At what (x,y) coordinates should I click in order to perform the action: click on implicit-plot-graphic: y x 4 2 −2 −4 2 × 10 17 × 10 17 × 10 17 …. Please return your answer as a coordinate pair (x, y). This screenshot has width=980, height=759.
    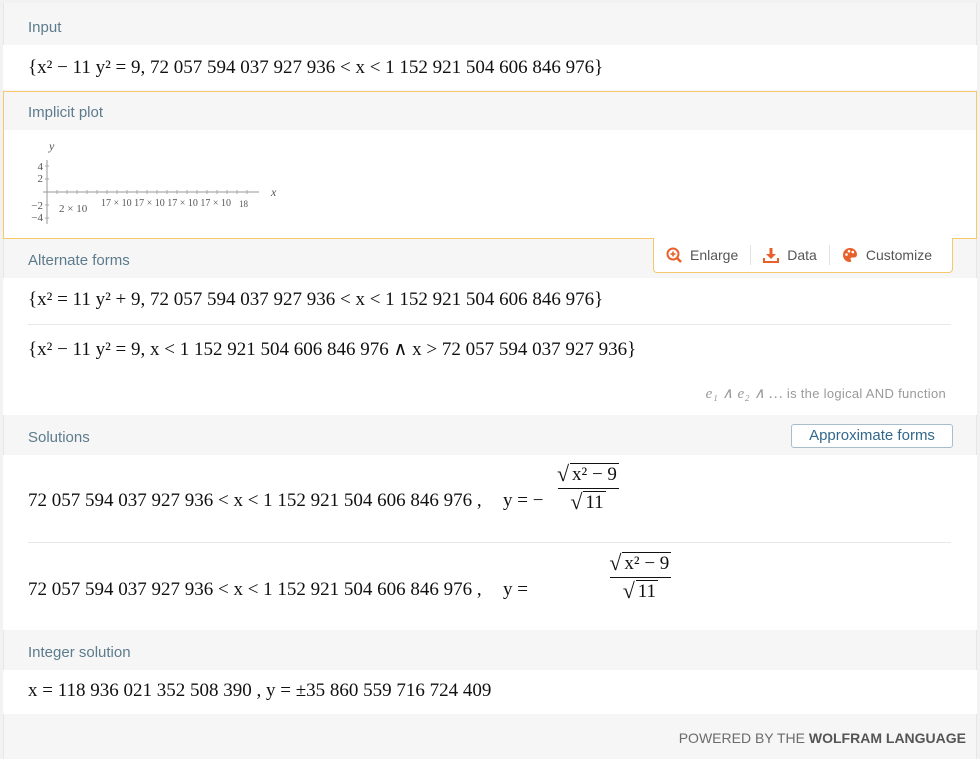
    Looking at the image, I should click on (173, 184).